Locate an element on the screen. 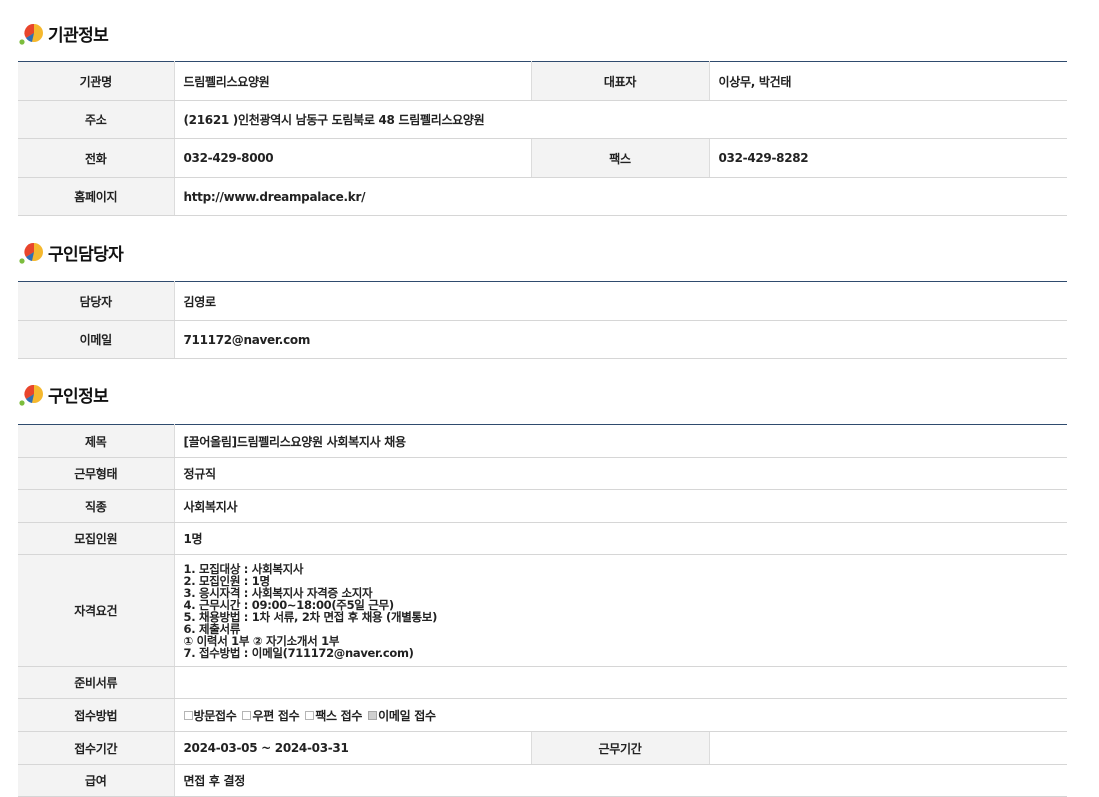 This screenshot has width=1099, height=797. table-row: 직종 사회복지사 is located at coordinates (543, 506).